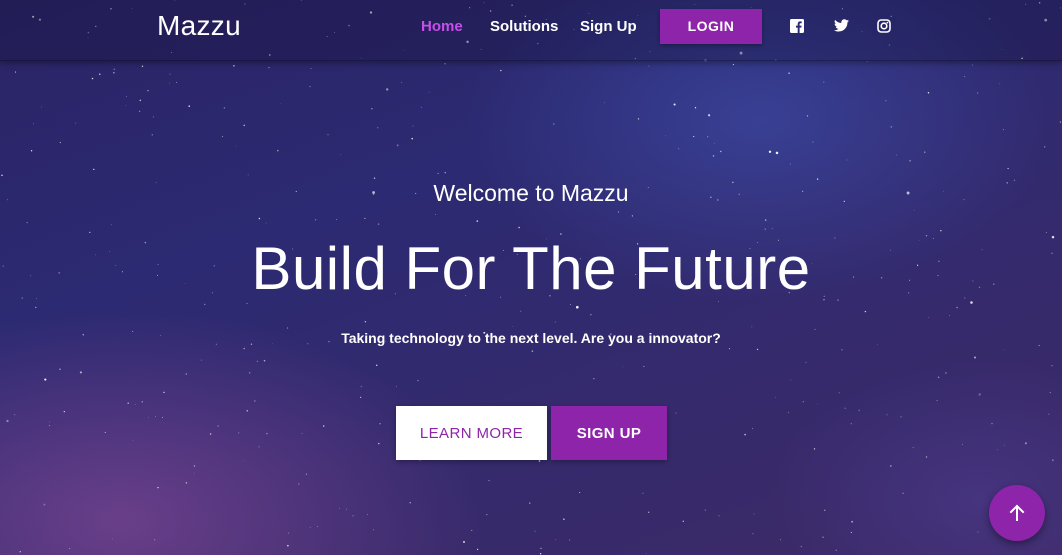 The image size is (1062, 555). I want to click on navbar: Mazzu Home Solutions Sign Up LOGIN, so click(531, 30).